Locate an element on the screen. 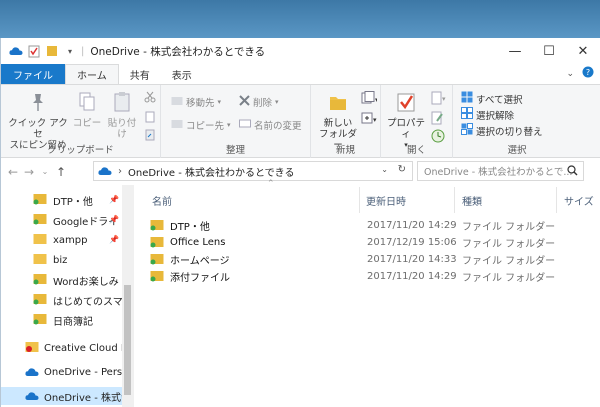 Image resolution: width=600 pixels, height=407 pixels. nav-item-onedrive-personal: OneDrive - Person is located at coordinates (62, 372).